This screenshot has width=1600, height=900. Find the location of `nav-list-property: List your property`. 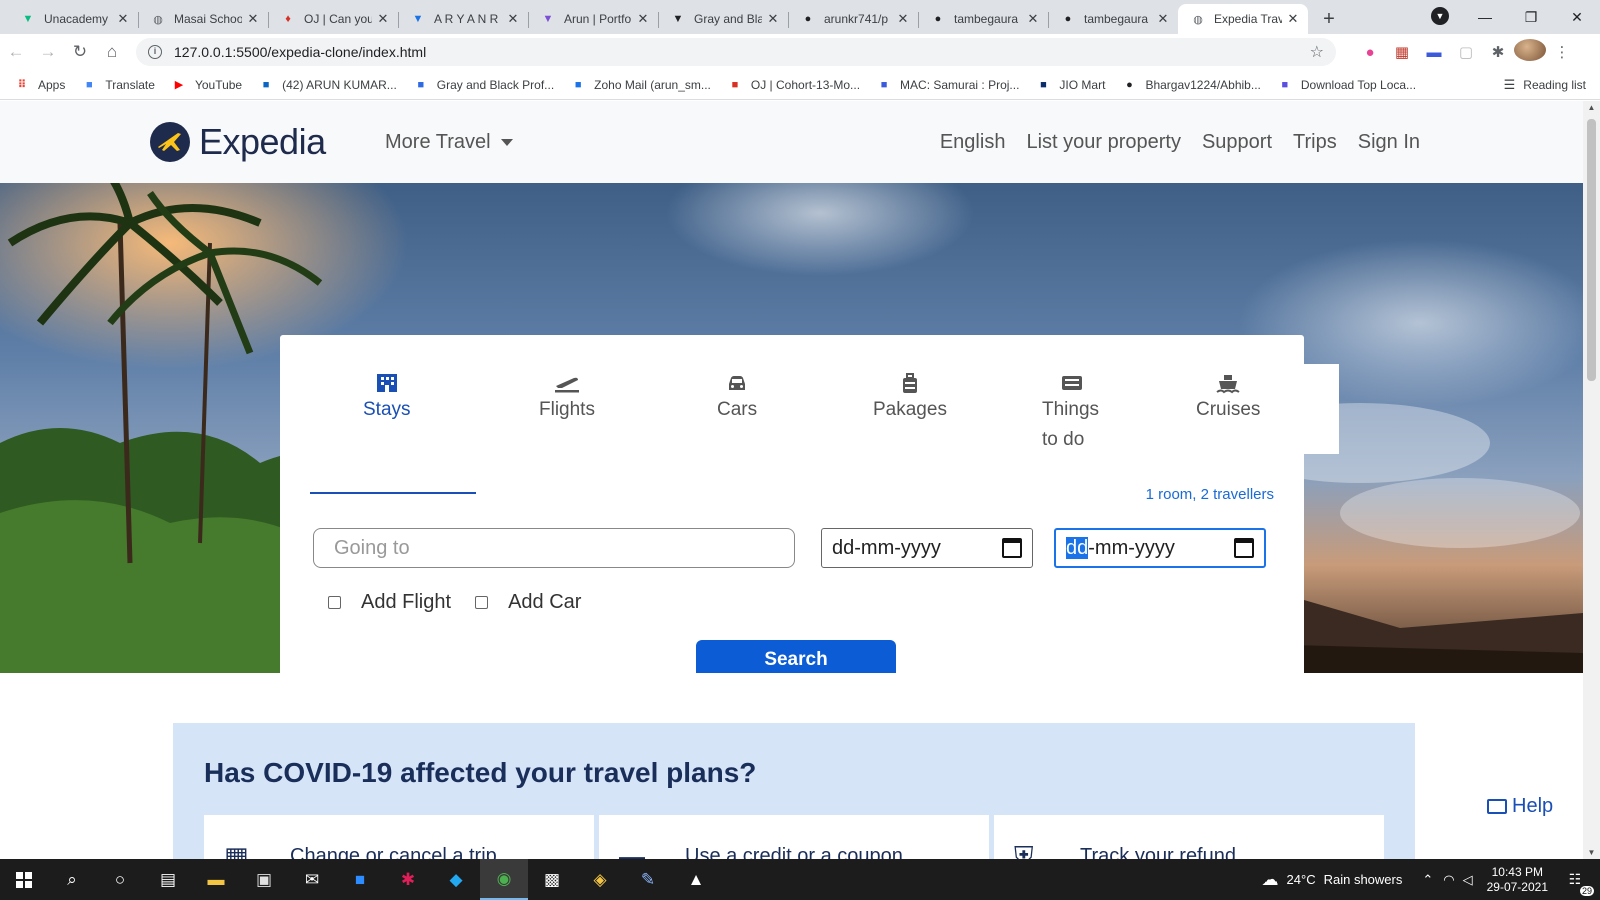

nav-list-property: List your property is located at coordinates (1103, 142).